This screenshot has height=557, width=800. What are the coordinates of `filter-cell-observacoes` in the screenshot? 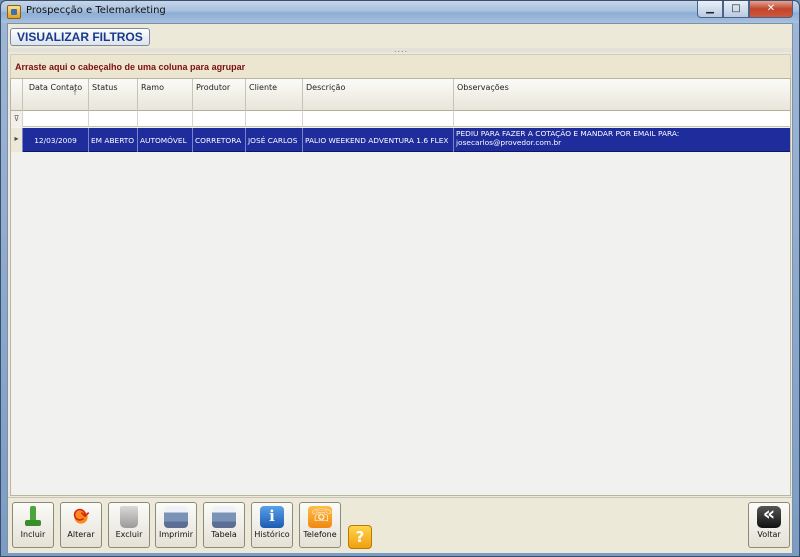 It's located at (622, 119).